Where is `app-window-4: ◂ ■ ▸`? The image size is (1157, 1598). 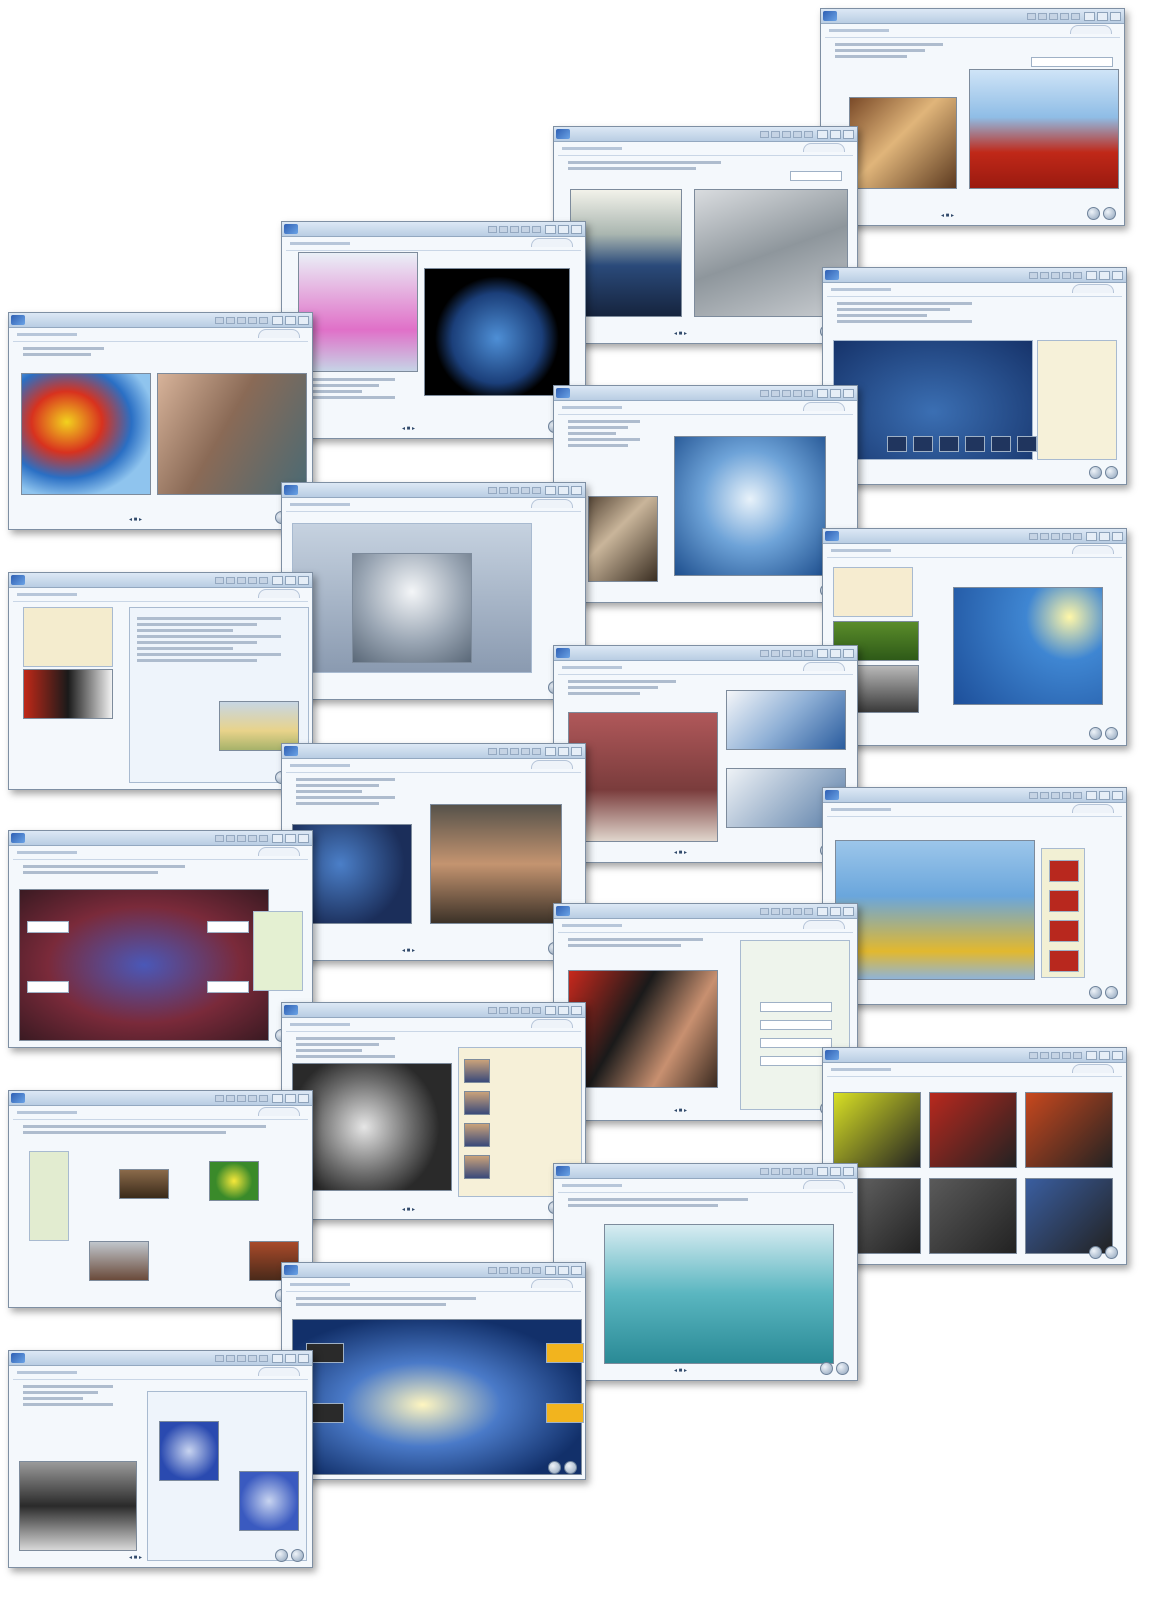 app-window-4: ◂ ■ ▸ is located at coordinates (433, 330).